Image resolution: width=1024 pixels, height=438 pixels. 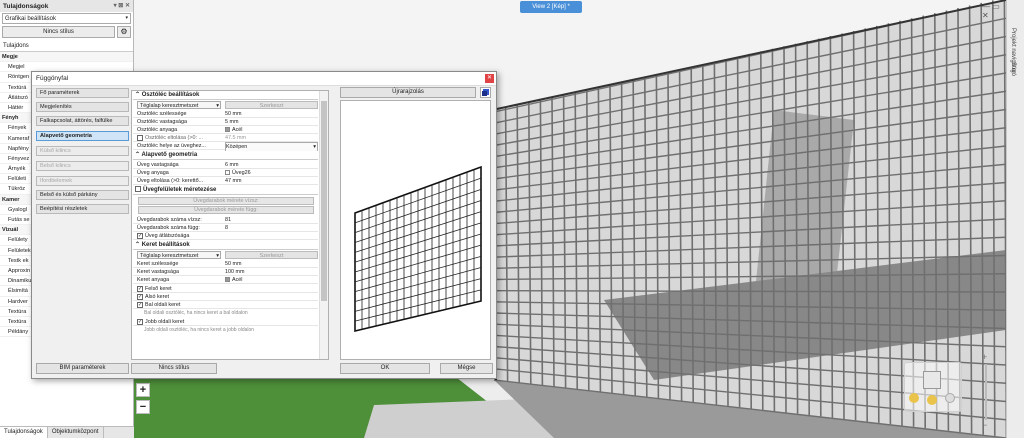 I want to click on 3d-view-icon, so click(x=485, y=92).